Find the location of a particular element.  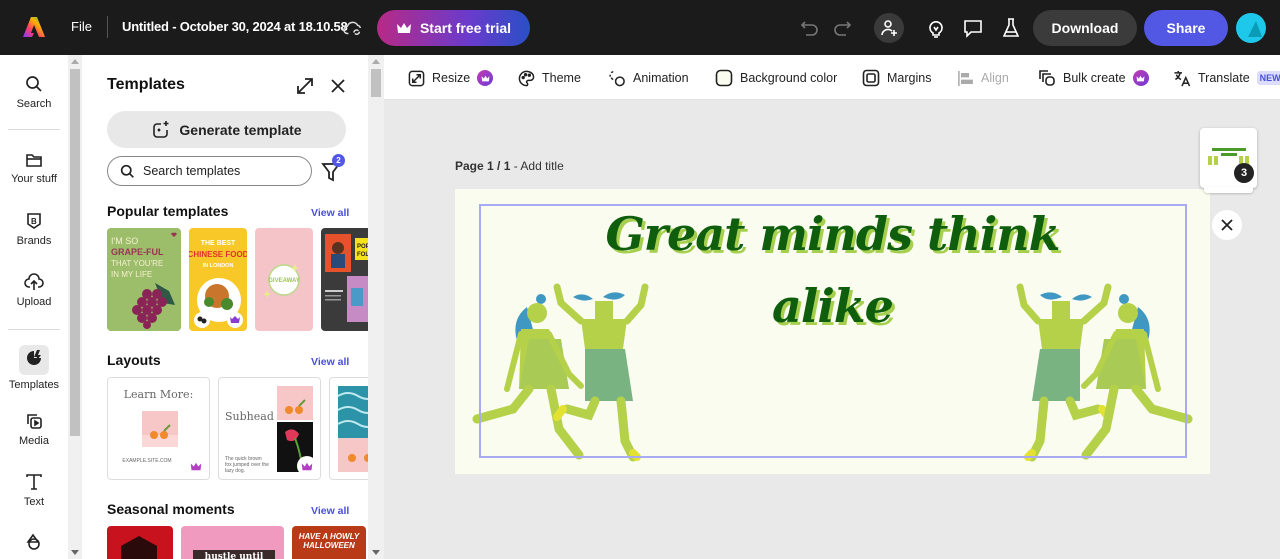

template-card: THE BEST CHINESE FOOD IN LONDON is located at coordinates (218, 279).